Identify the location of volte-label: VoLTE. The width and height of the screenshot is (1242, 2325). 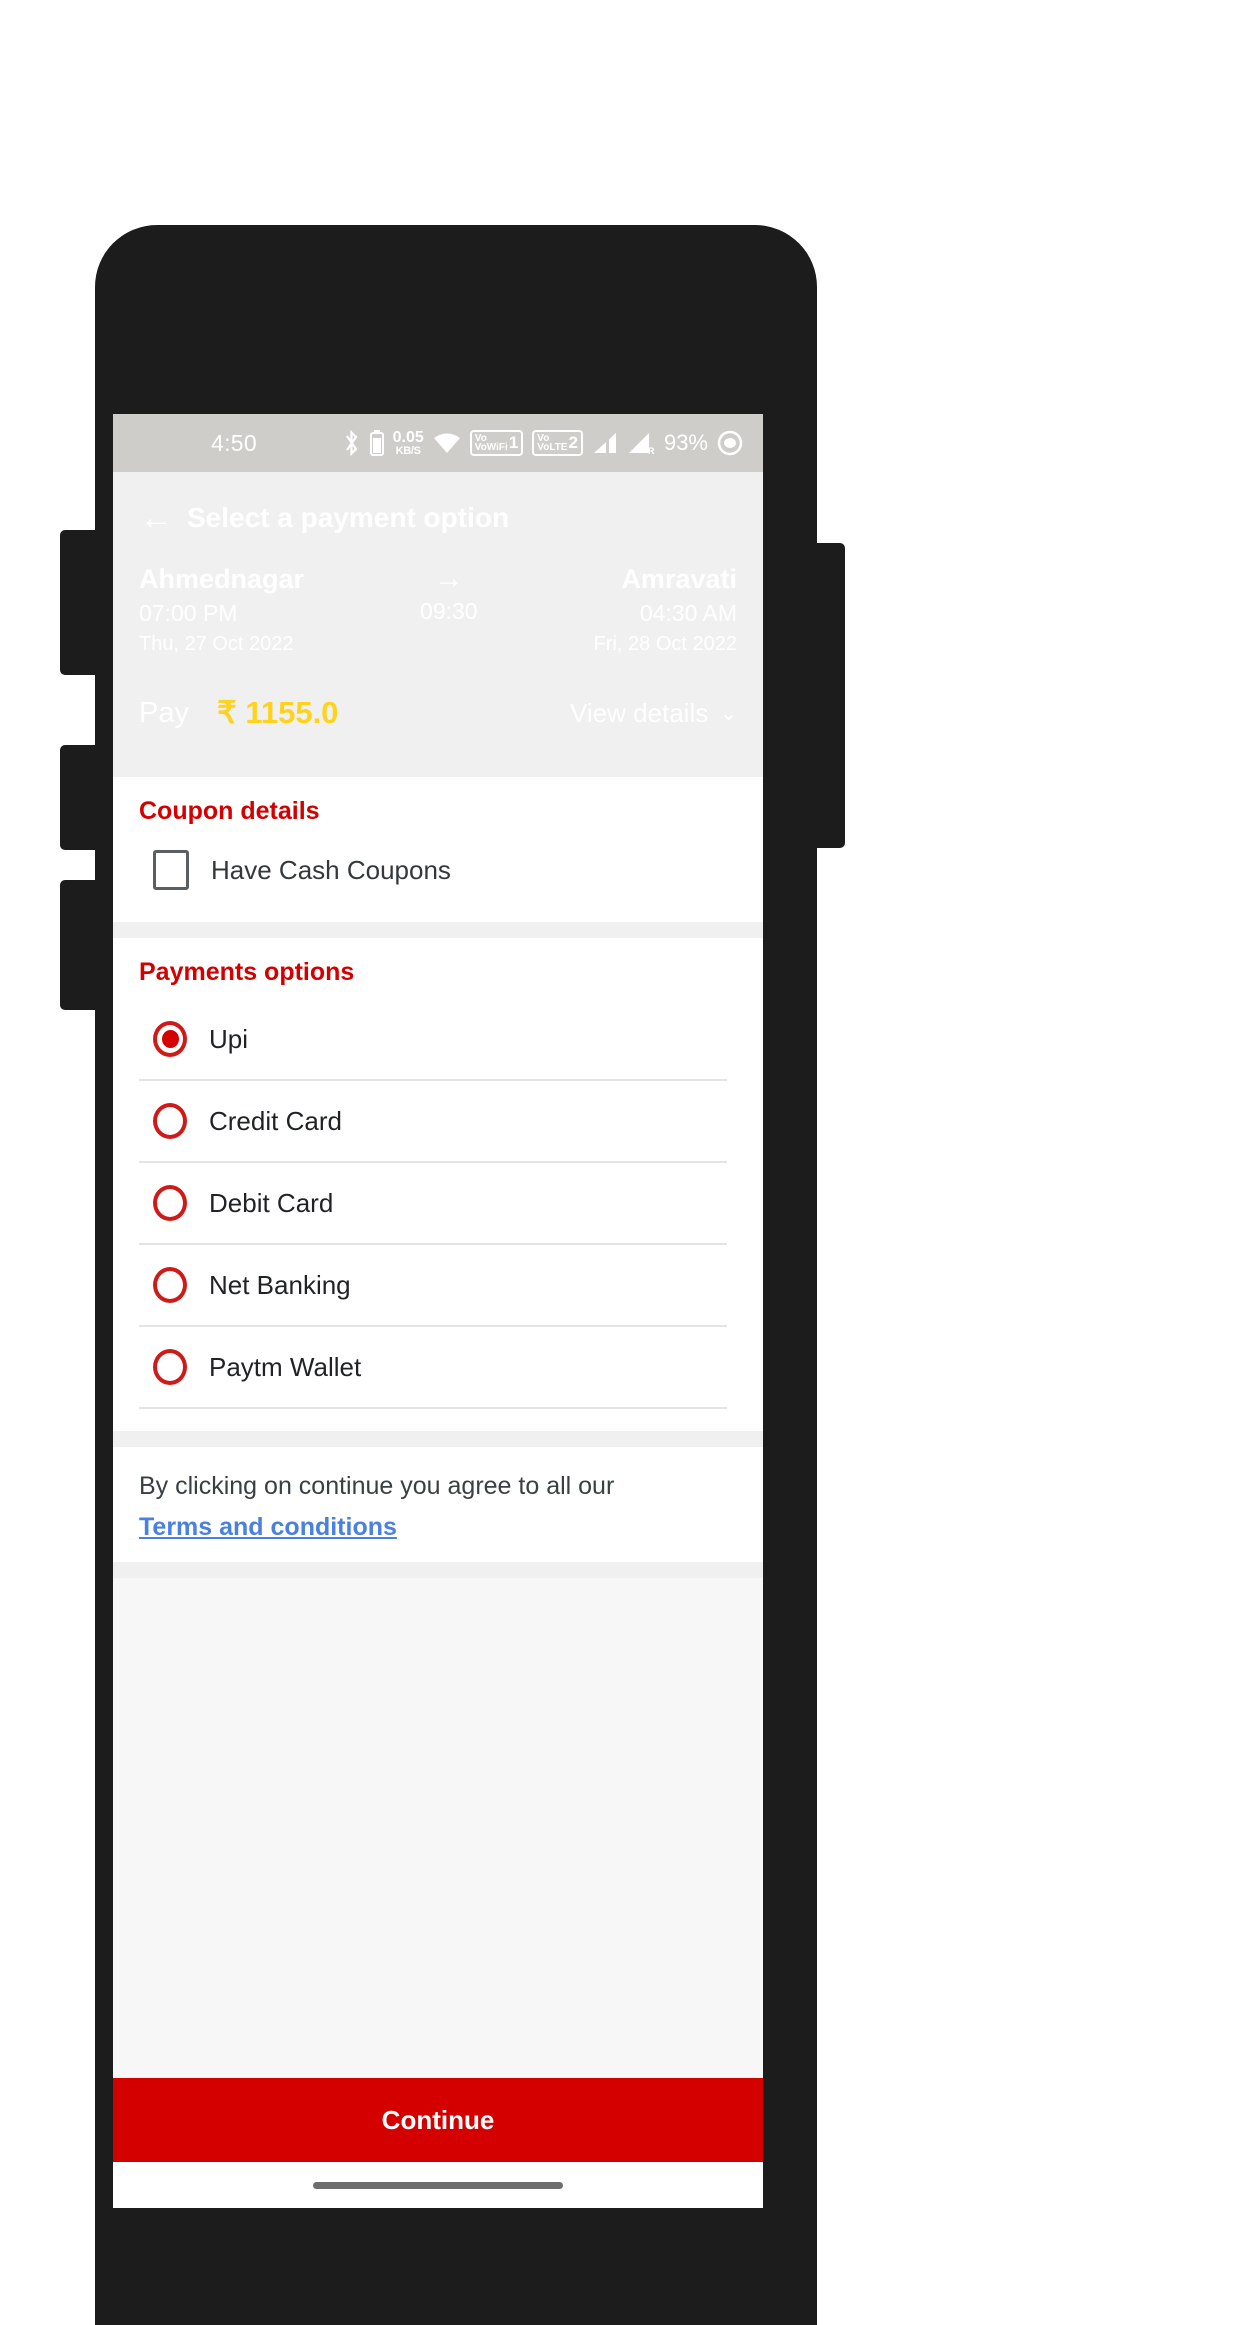
(552, 447).